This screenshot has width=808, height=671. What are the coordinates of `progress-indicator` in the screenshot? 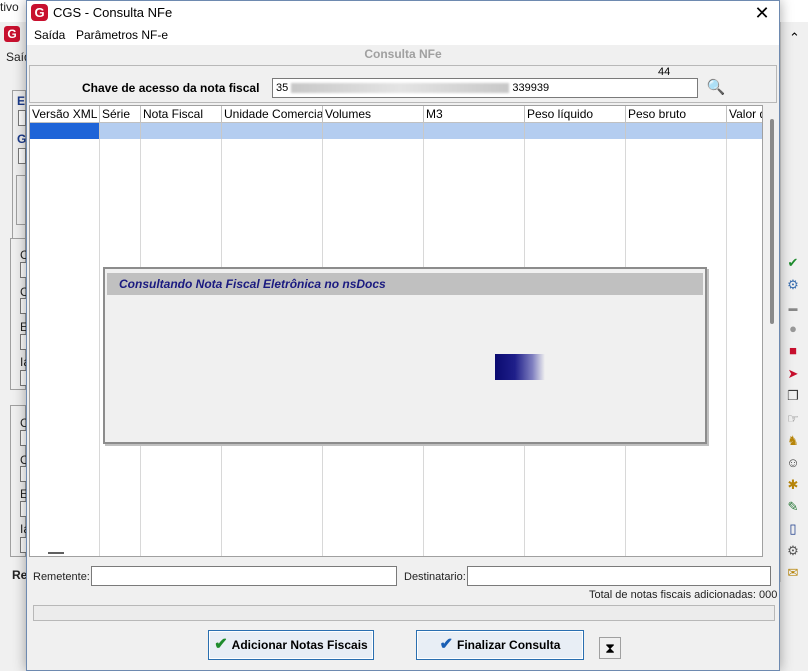 It's located at (520, 367).